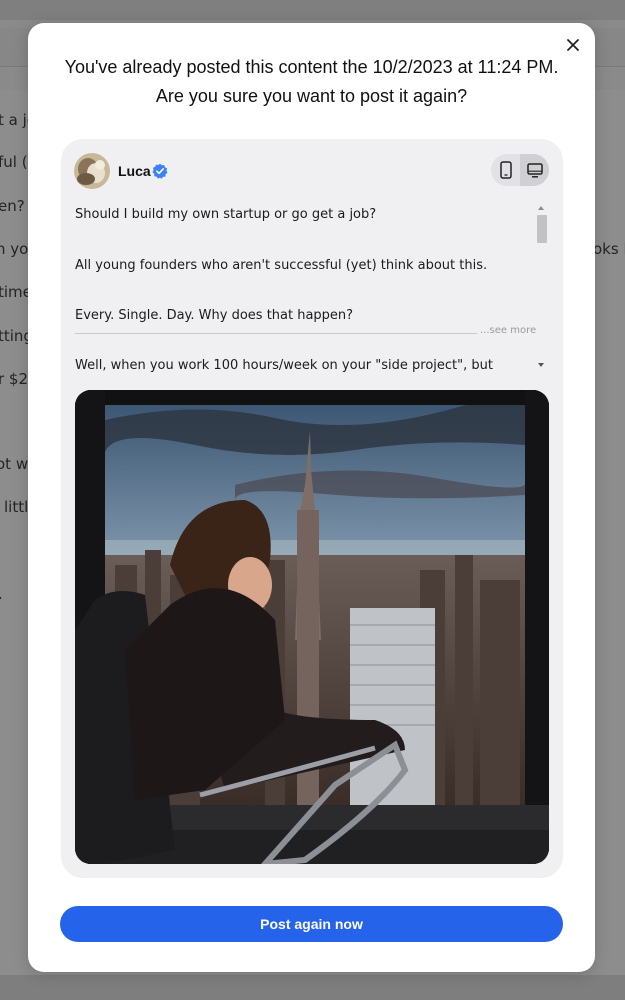 This screenshot has height=1000, width=625. What do you see at coordinates (541, 365) in the screenshot?
I see `scroll-down-arrow-icon` at bounding box center [541, 365].